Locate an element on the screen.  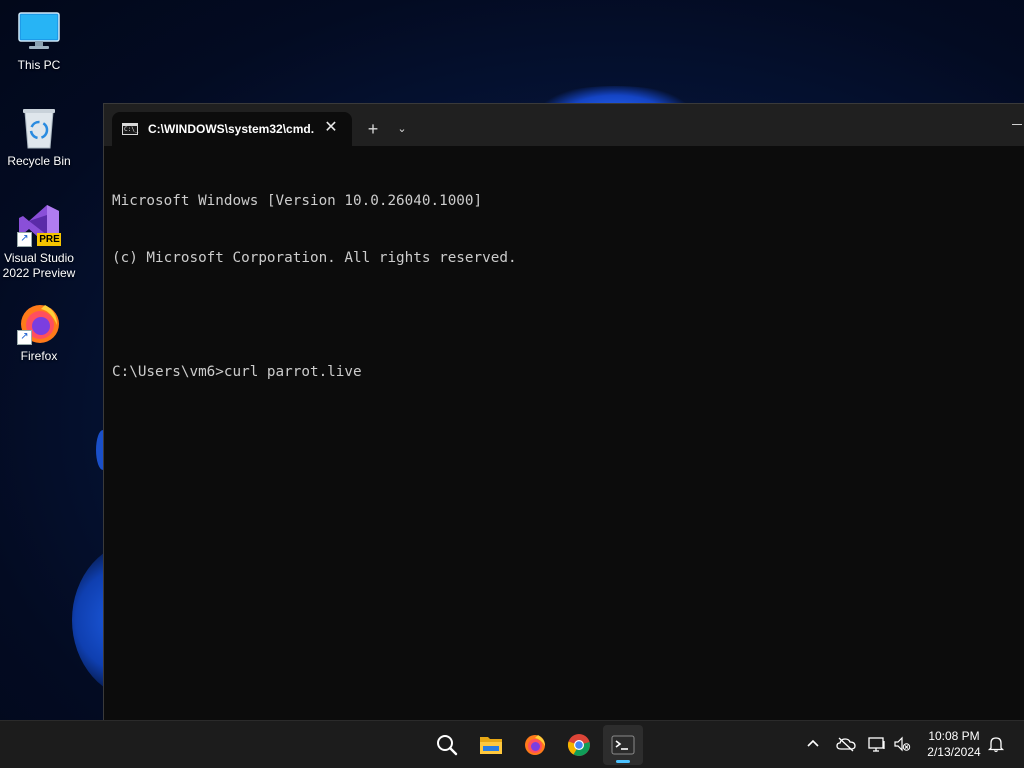
desktop-icon-firefox: ↗ Firefox is located at coordinates (39, 332).